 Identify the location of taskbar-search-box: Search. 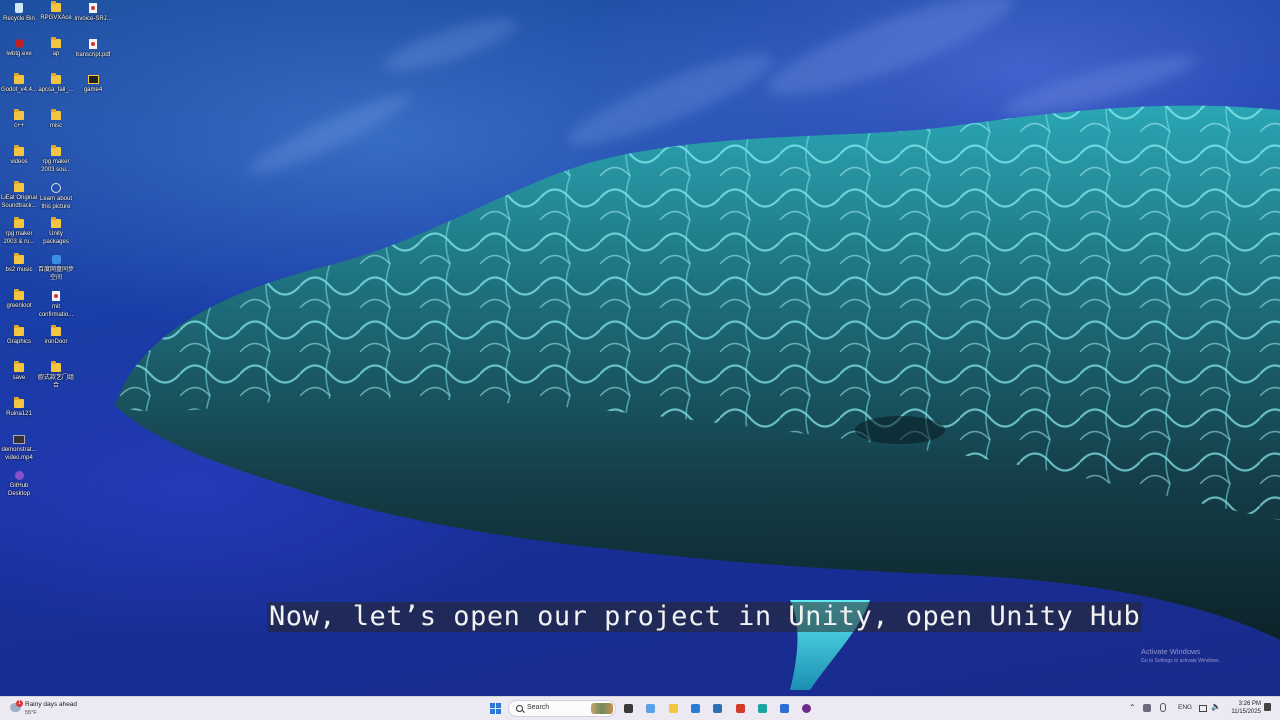
(562, 708).